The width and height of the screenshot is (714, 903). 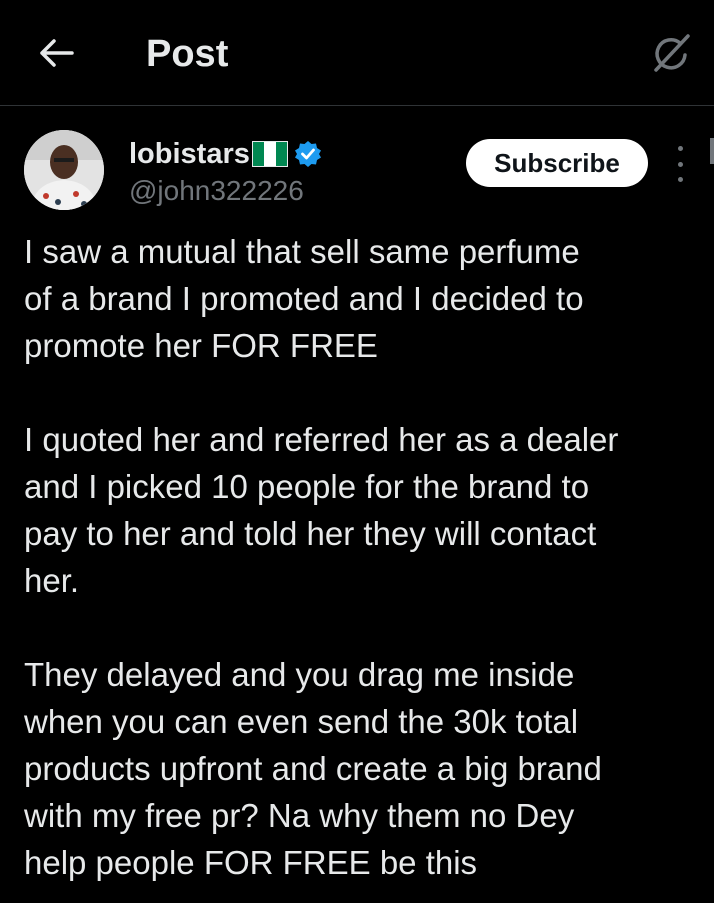 I want to click on verified-badge-icon, so click(x=308, y=154).